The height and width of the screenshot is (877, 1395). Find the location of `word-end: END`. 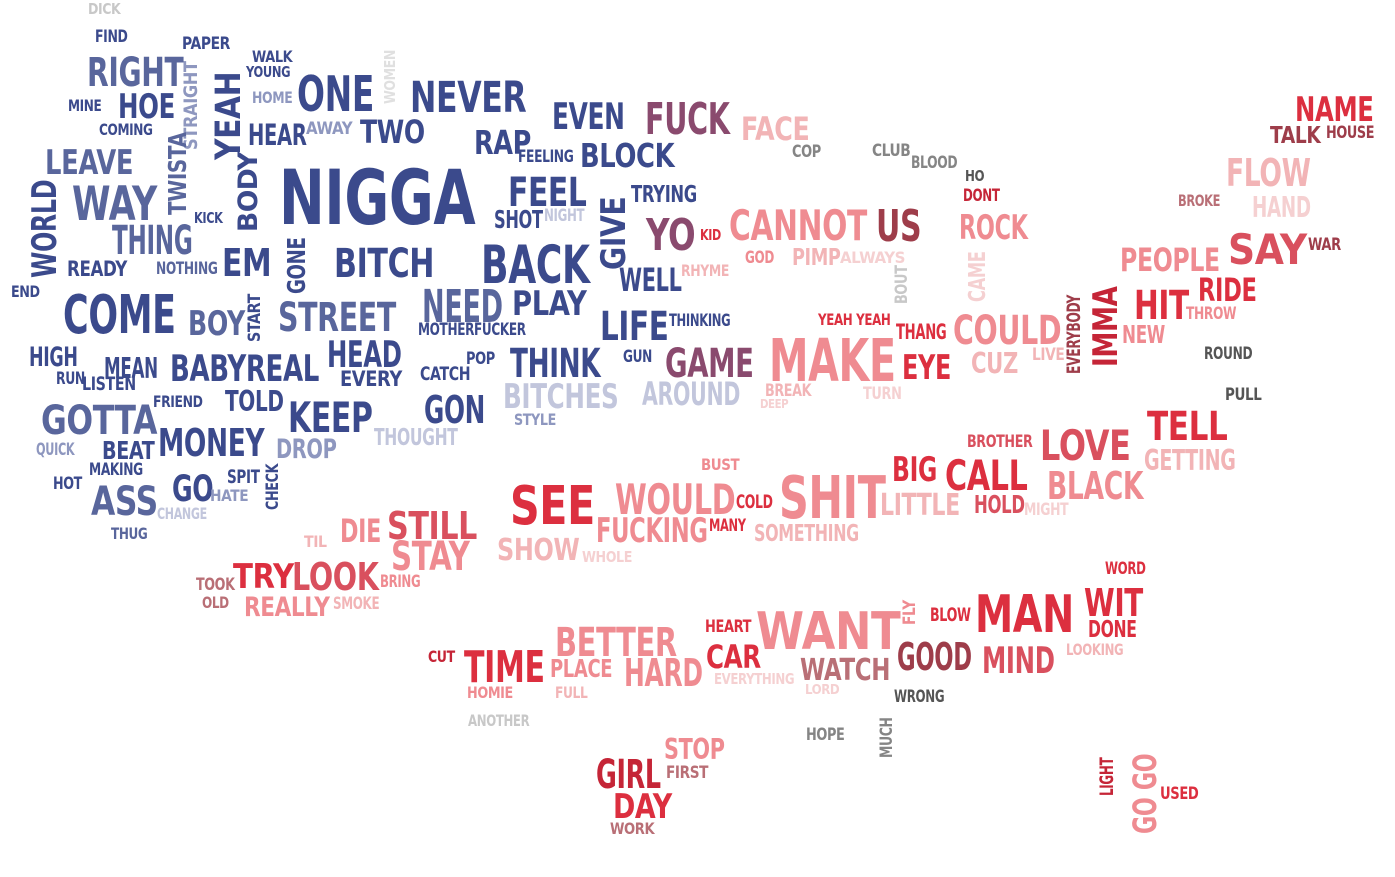

word-end: END is located at coordinates (25, 291).